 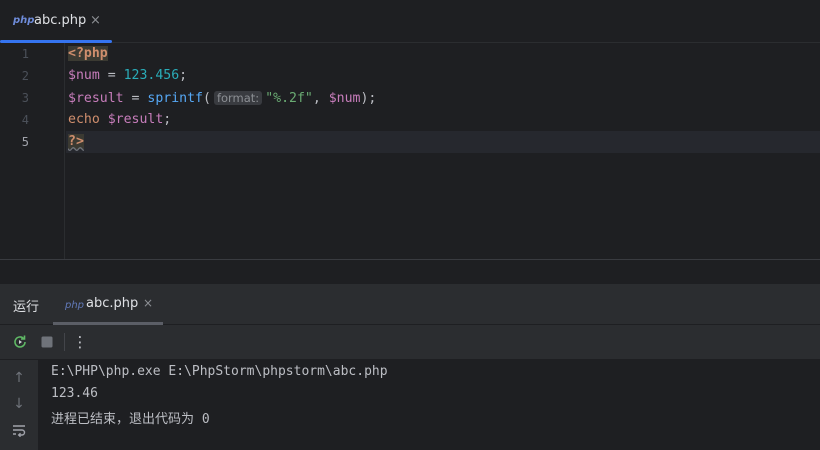 What do you see at coordinates (25, 54) in the screenshot?
I see `line-number: 1` at bounding box center [25, 54].